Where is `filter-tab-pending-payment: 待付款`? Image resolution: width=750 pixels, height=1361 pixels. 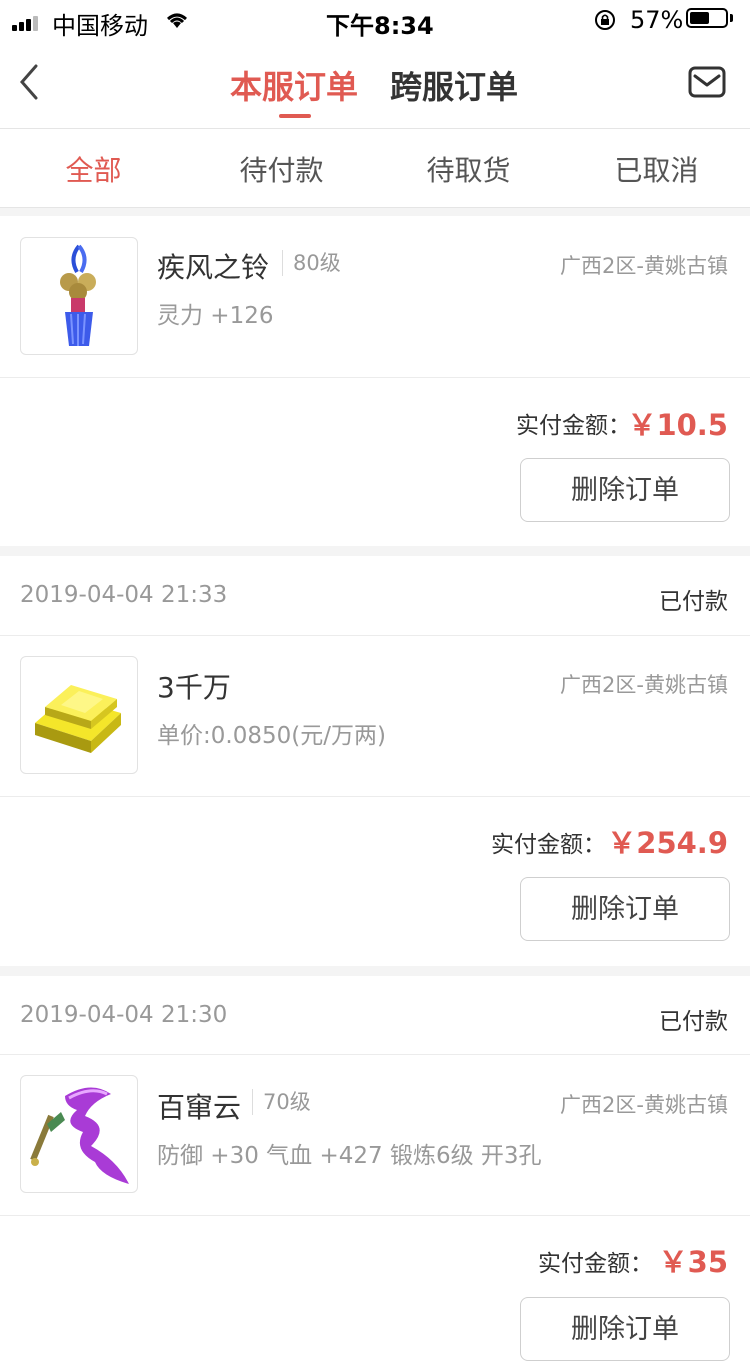
filter-tab-pending-payment: 待付款 is located at coordinates (281, 169).